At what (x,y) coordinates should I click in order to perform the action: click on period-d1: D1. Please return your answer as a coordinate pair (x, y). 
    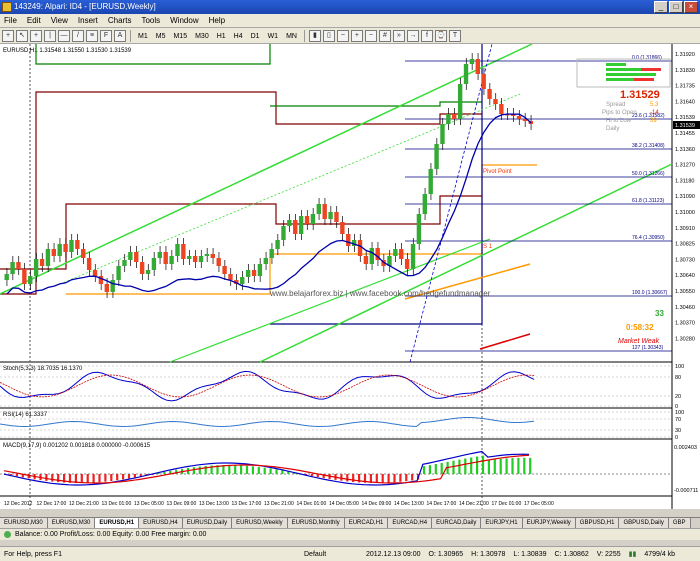
    Looking at the image, I should click on (255, 36).